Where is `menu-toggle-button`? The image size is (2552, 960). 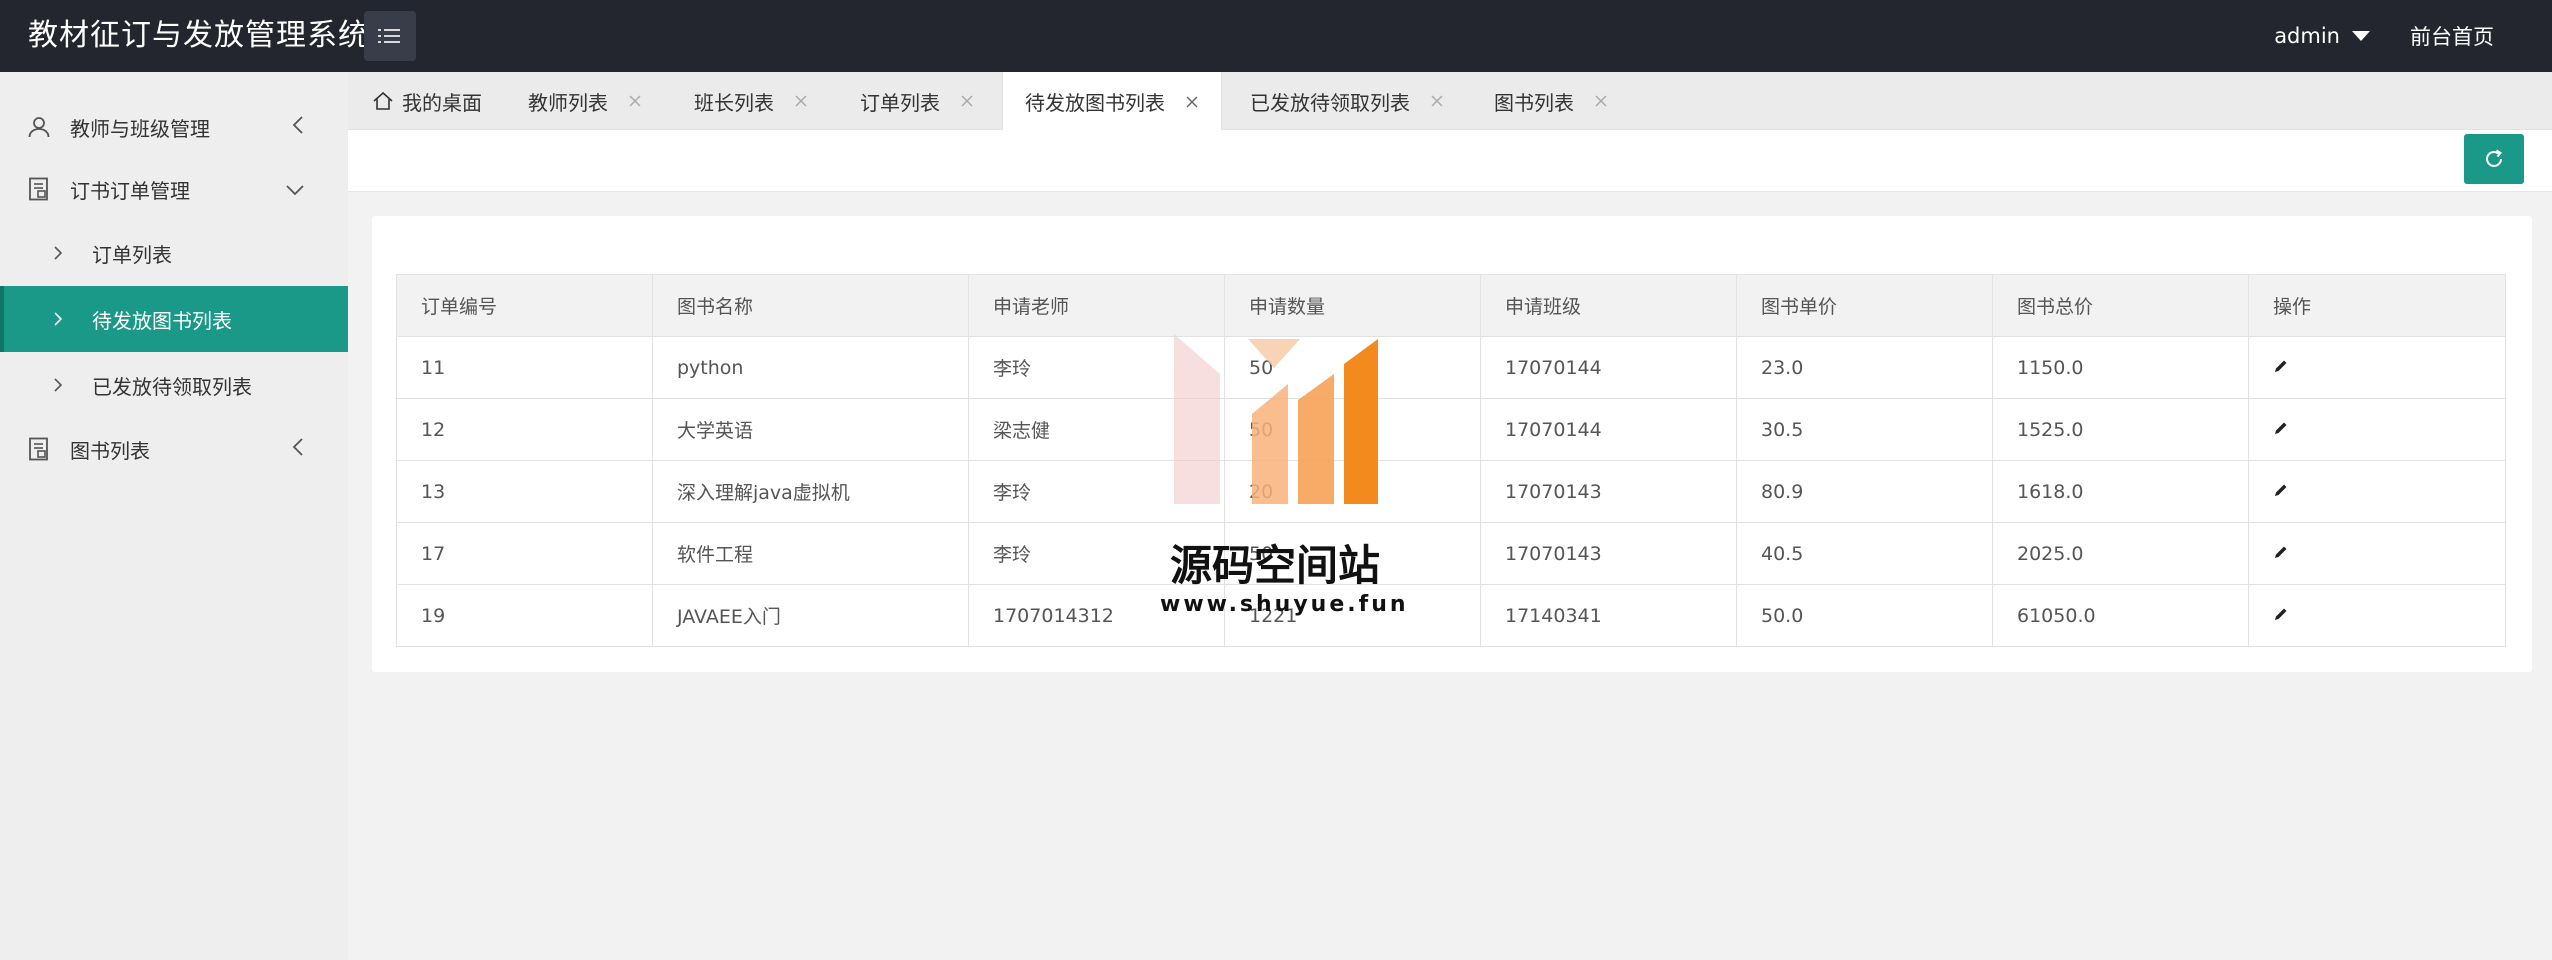 menu-toggle-button is located at coordinates (390, 36).